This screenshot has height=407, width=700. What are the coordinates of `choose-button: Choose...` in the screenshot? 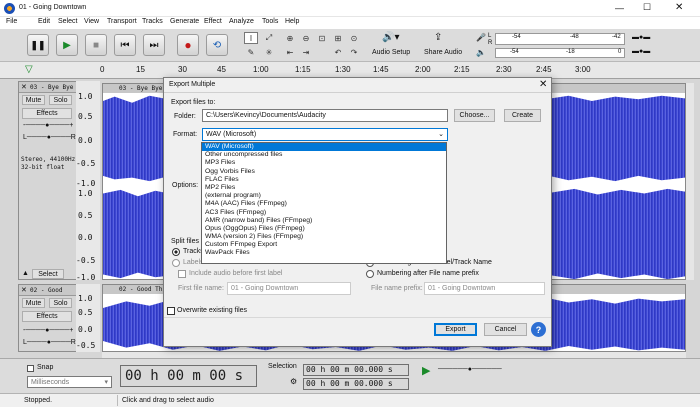 It's located at (474, 115).